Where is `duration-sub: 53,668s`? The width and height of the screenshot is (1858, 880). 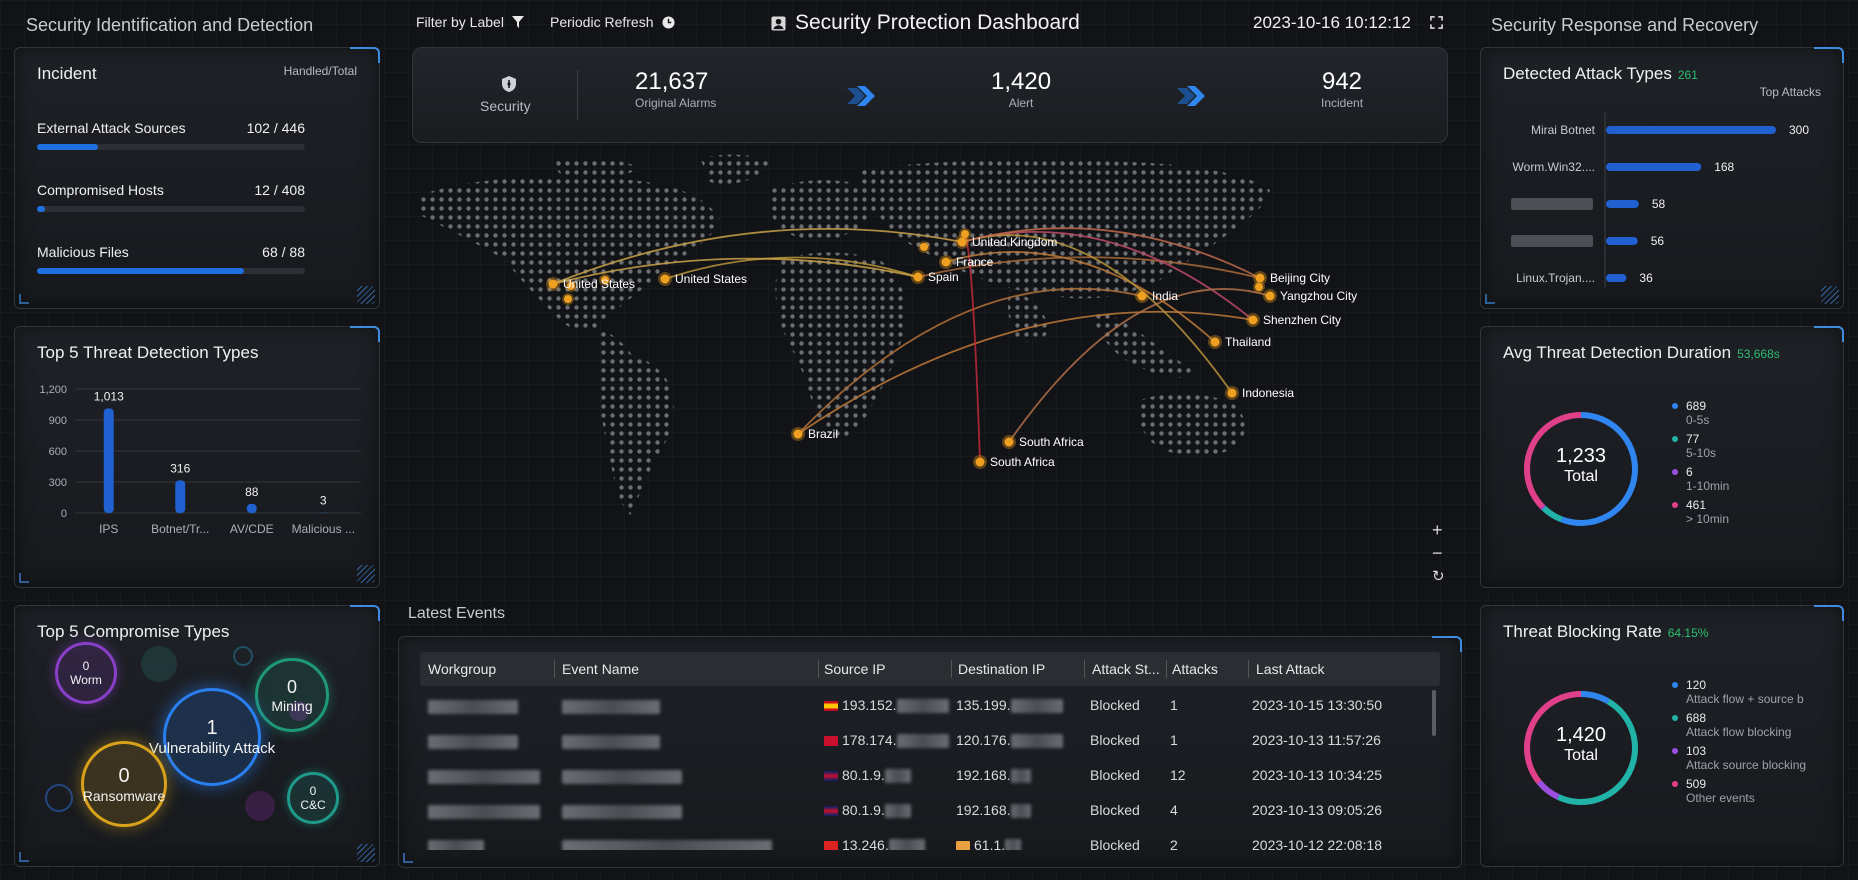
duration-sub: 53,668s is located at coordinates (1758, 354).